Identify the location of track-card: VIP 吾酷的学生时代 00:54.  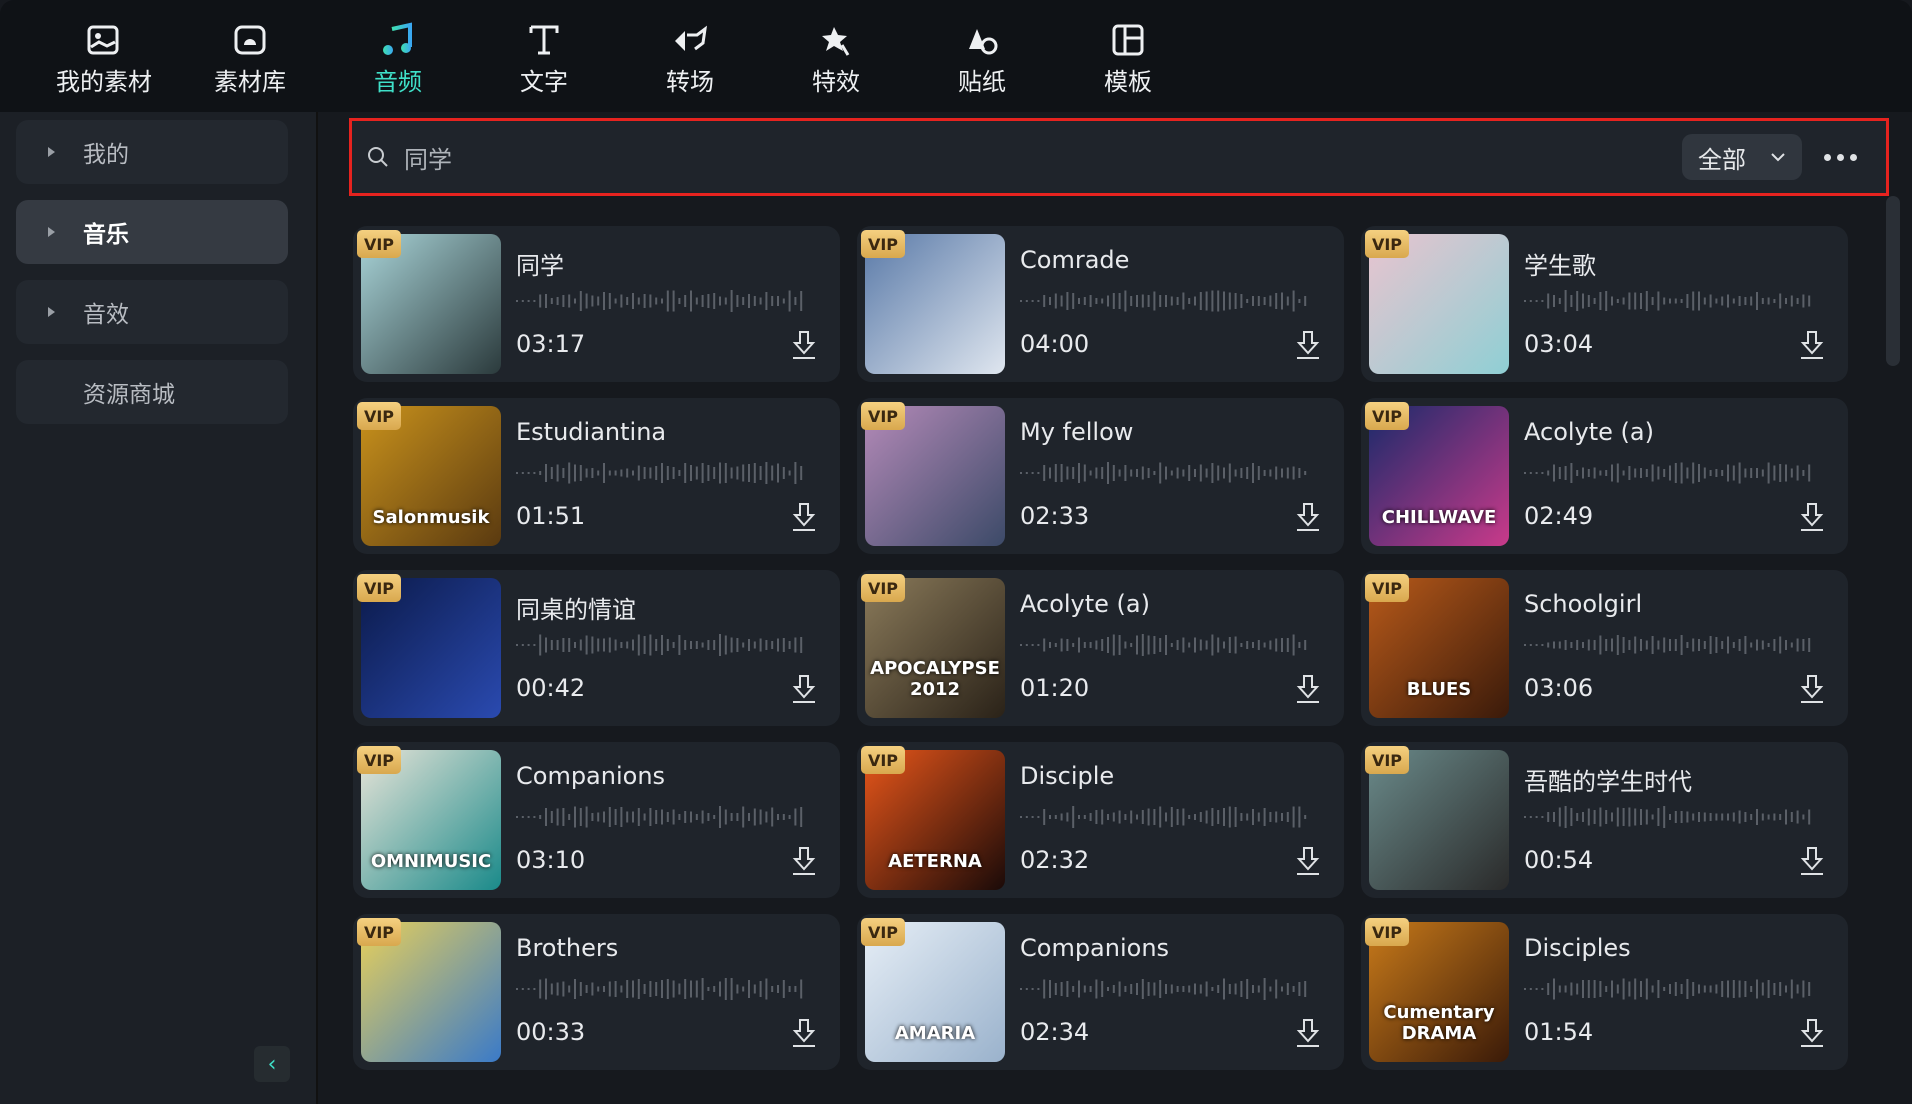
(1604, 820).